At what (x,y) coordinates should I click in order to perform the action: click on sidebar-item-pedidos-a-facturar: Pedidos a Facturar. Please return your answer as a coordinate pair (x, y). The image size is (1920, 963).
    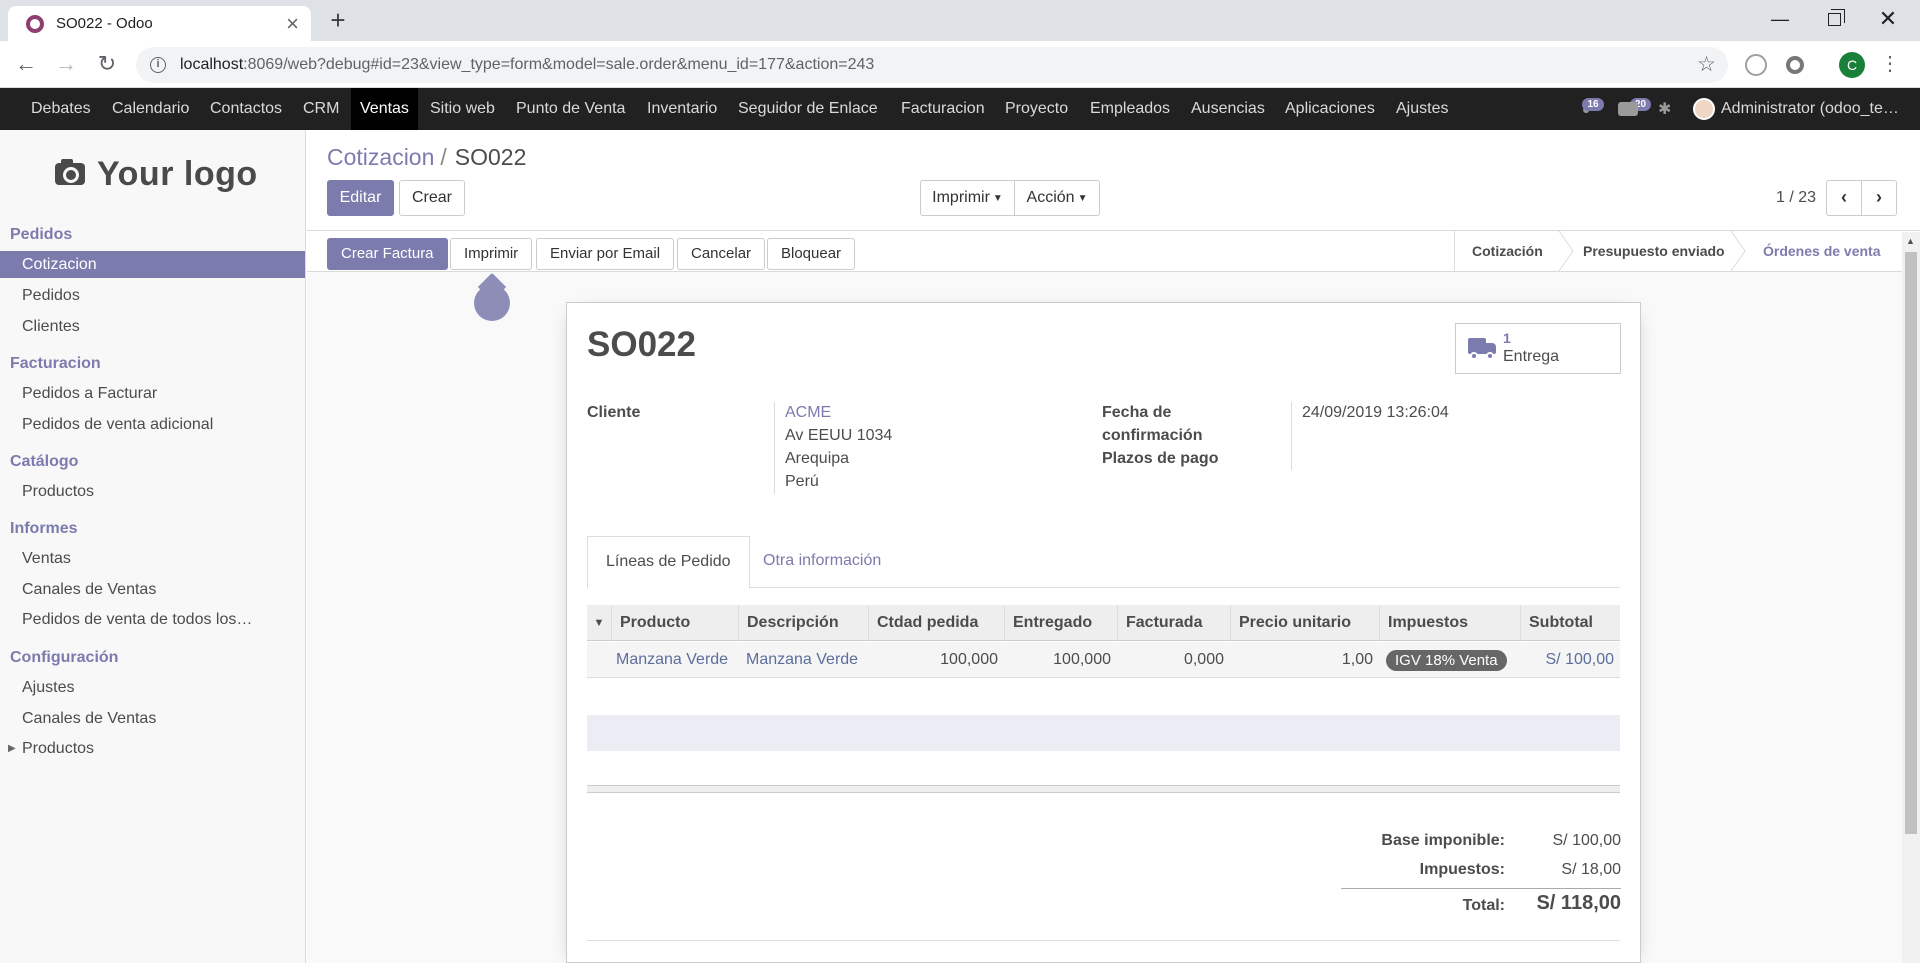
    Looking at the image, I should click on (152, 393).